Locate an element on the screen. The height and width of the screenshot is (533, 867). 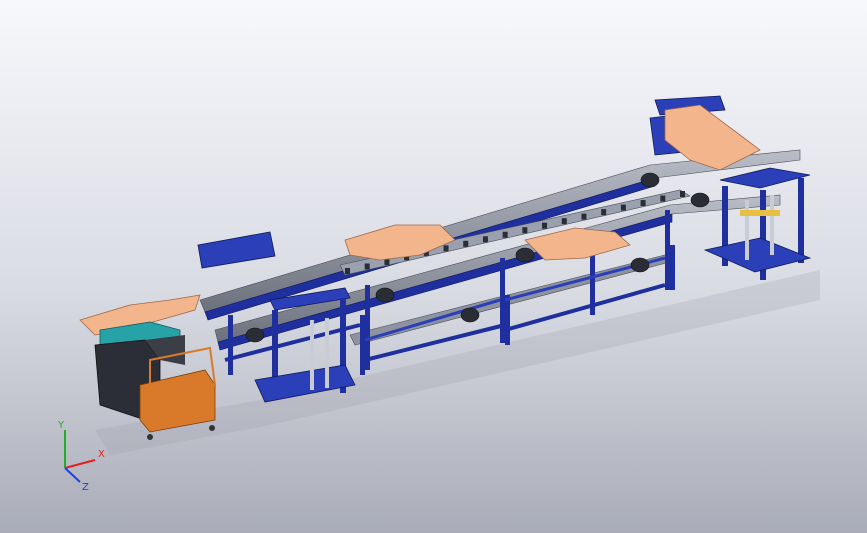
control-box-left is located at coordinates (236, 250).